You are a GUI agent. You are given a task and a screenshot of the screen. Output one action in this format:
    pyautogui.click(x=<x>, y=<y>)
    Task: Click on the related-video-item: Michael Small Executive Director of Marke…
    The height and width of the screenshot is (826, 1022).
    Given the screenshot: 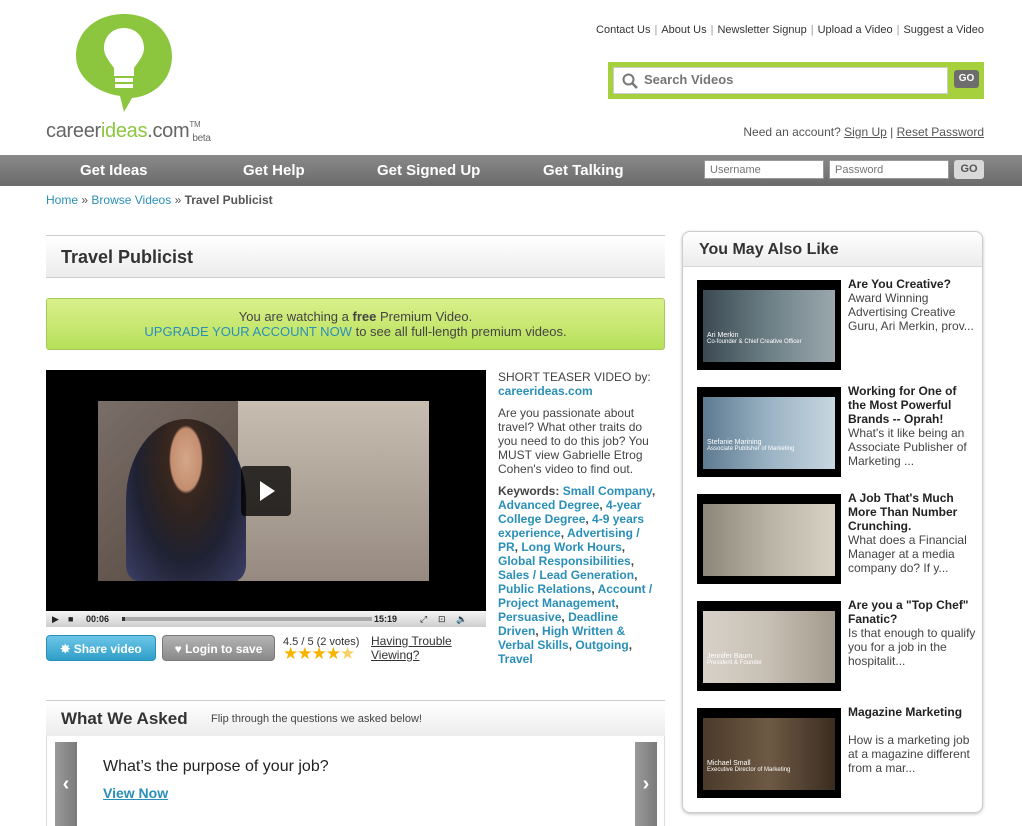 What is the action you would take?
    pyautogui.click(x=837, y=752)
    